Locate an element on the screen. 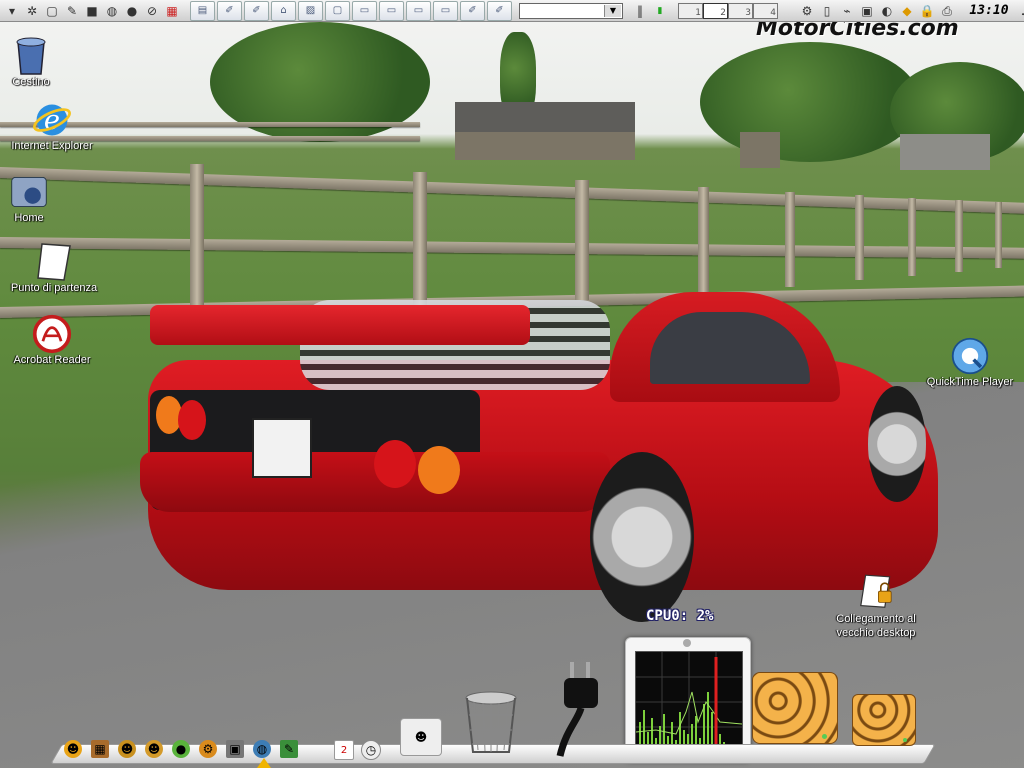 The width and height of the screenshot is (1024, 768). cpu-graph-svg is located at coordinates (689, 702).